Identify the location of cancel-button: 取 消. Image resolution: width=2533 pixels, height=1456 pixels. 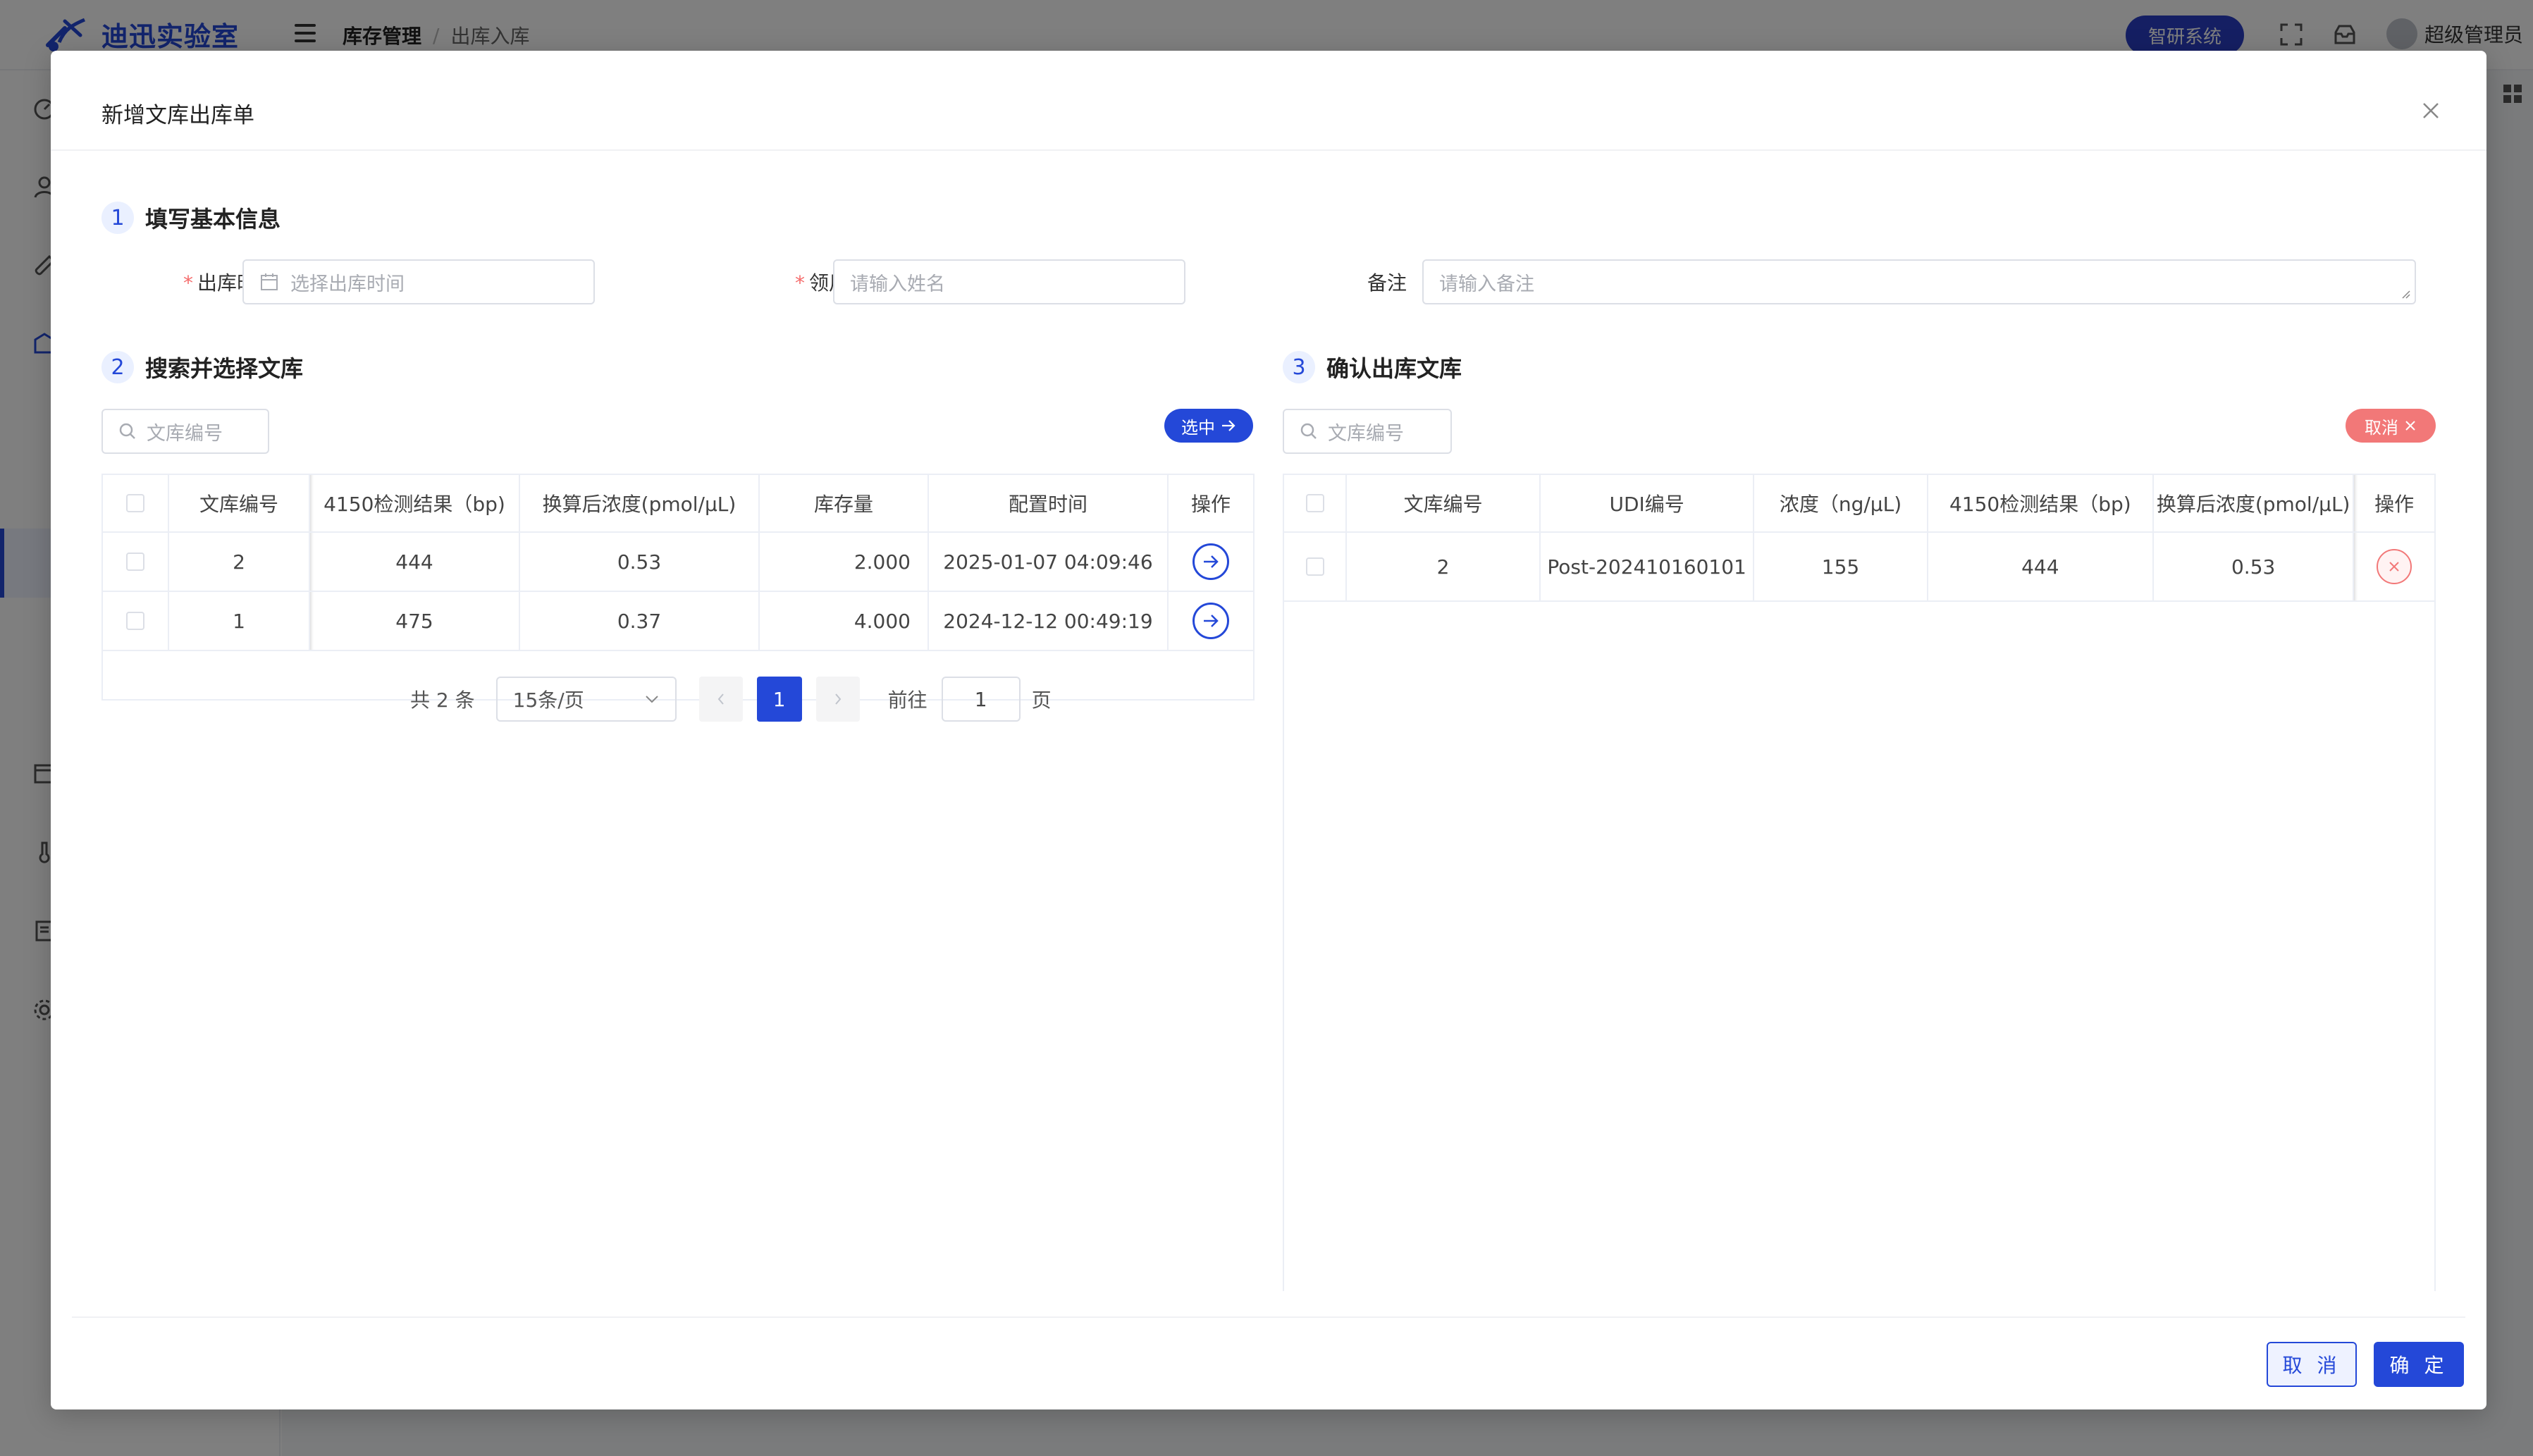
(2312, 1364).